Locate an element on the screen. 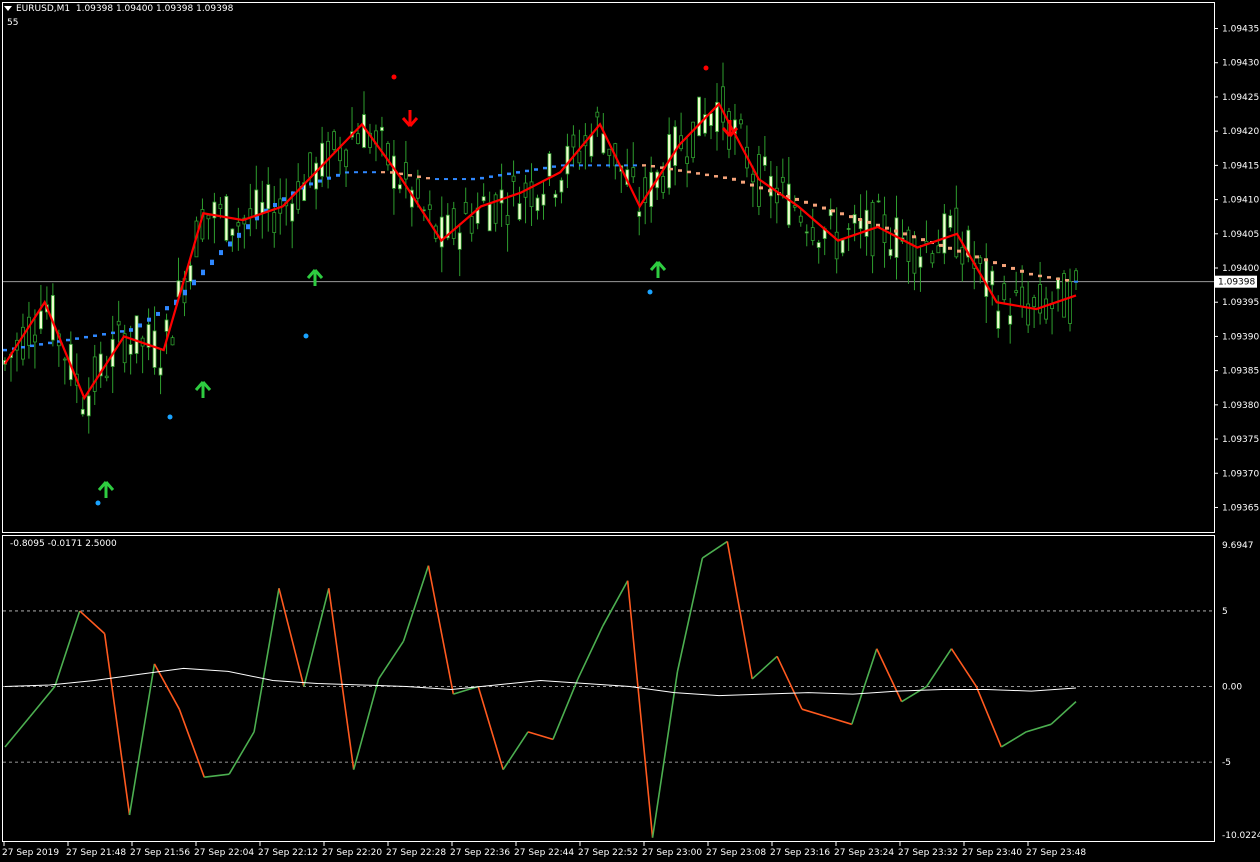  arrow-up-icon is located at coordinates (106, 489).